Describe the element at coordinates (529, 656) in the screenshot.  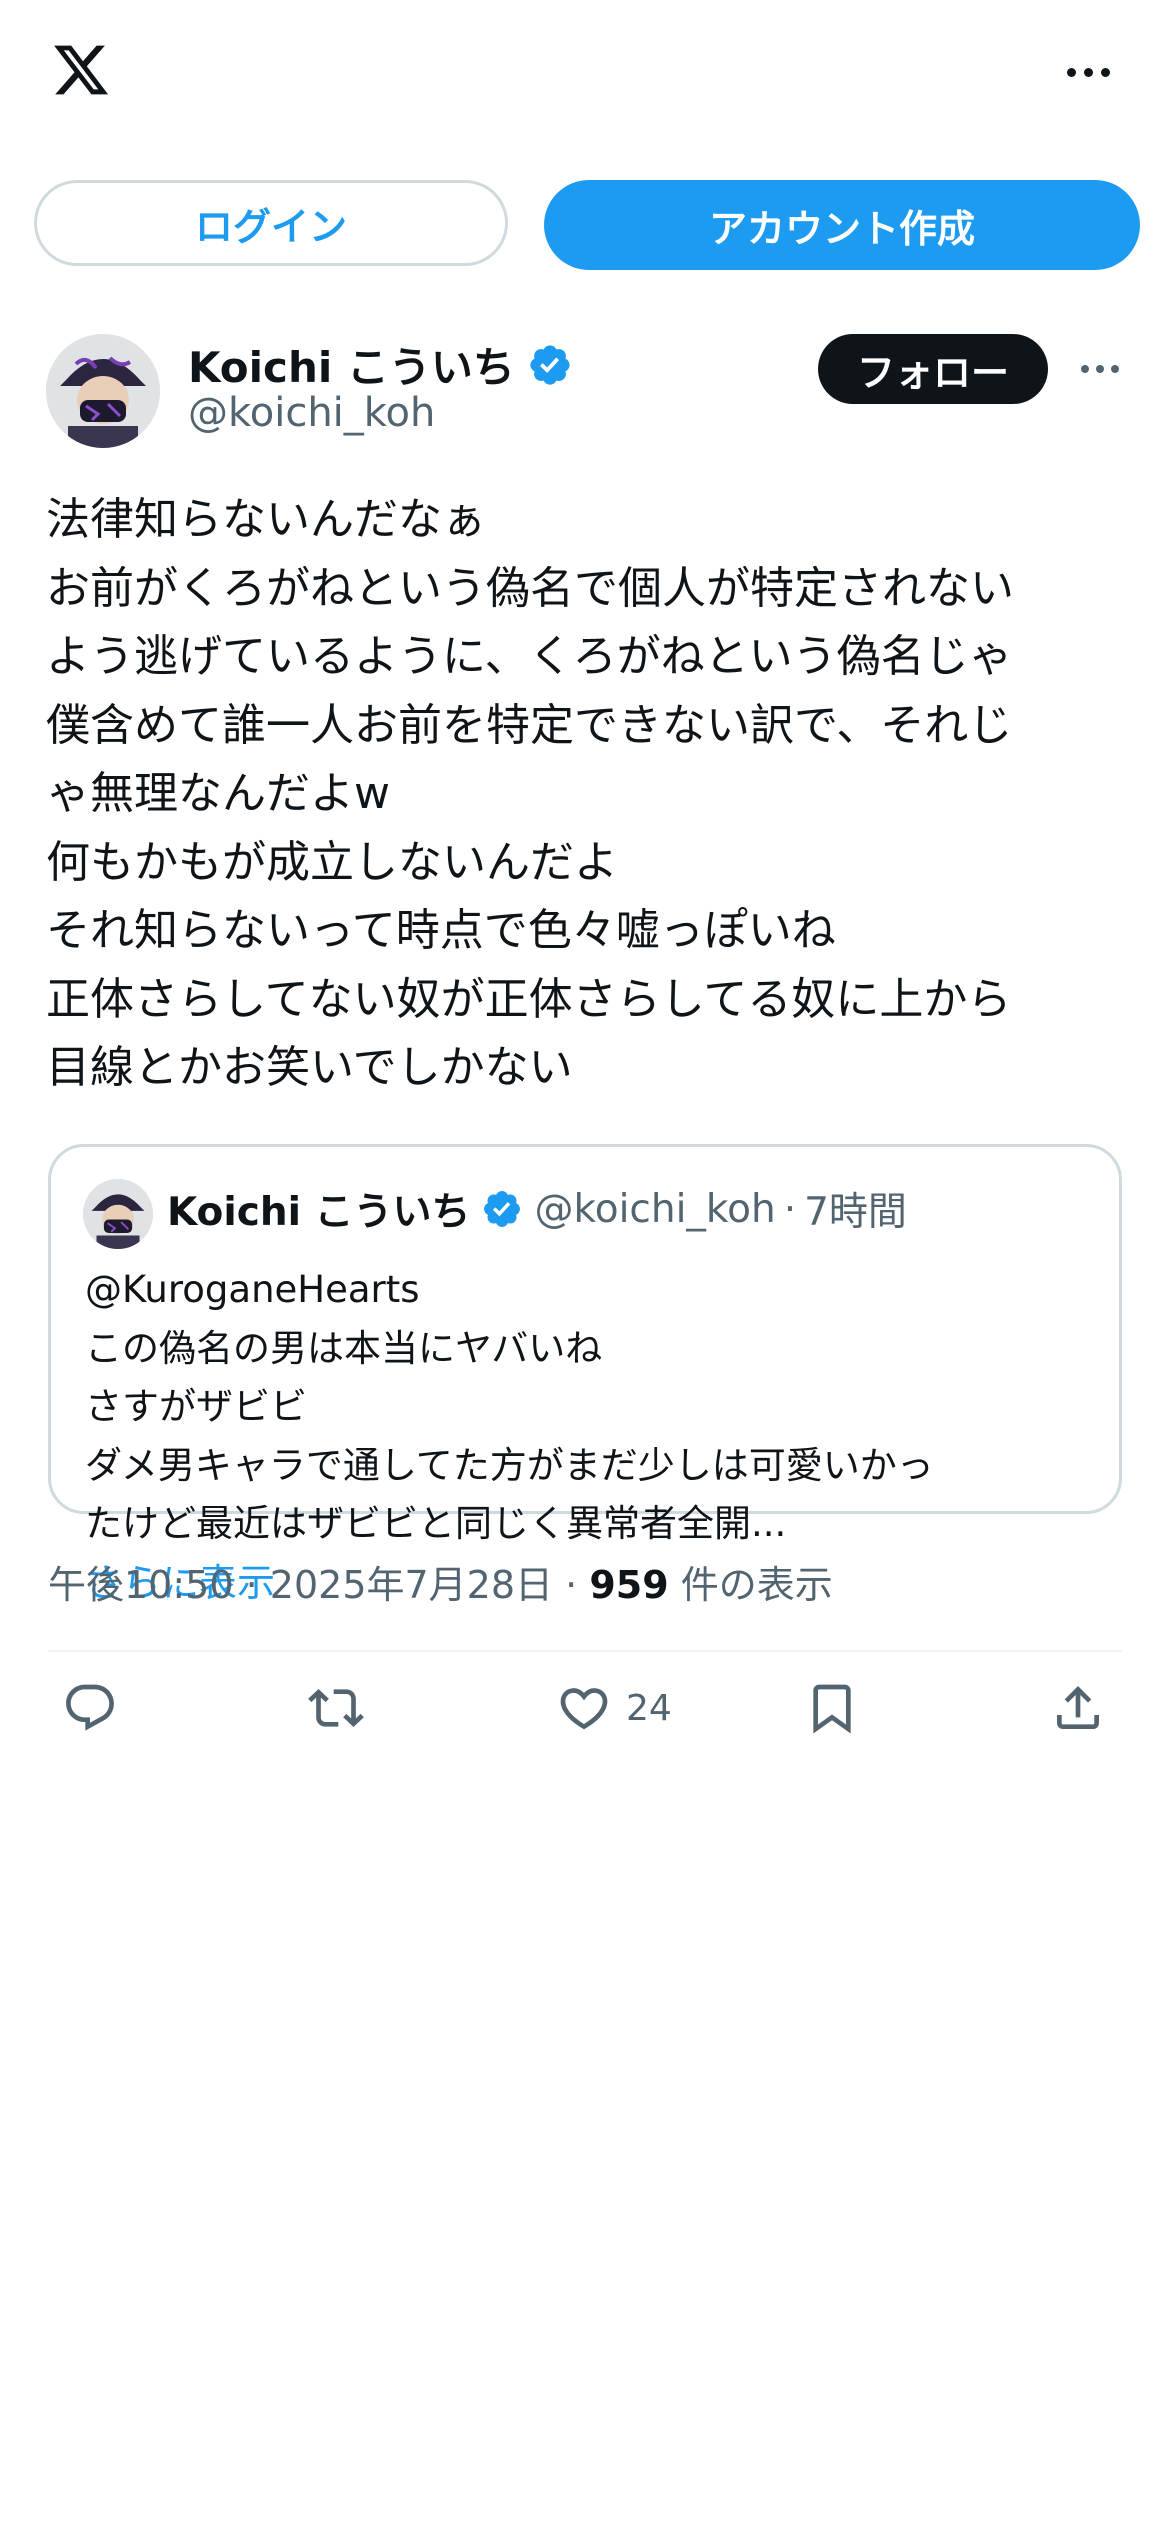
I see `tweet-text-line: よう逃げているように、くろがねという偽名じゃ` at that location.